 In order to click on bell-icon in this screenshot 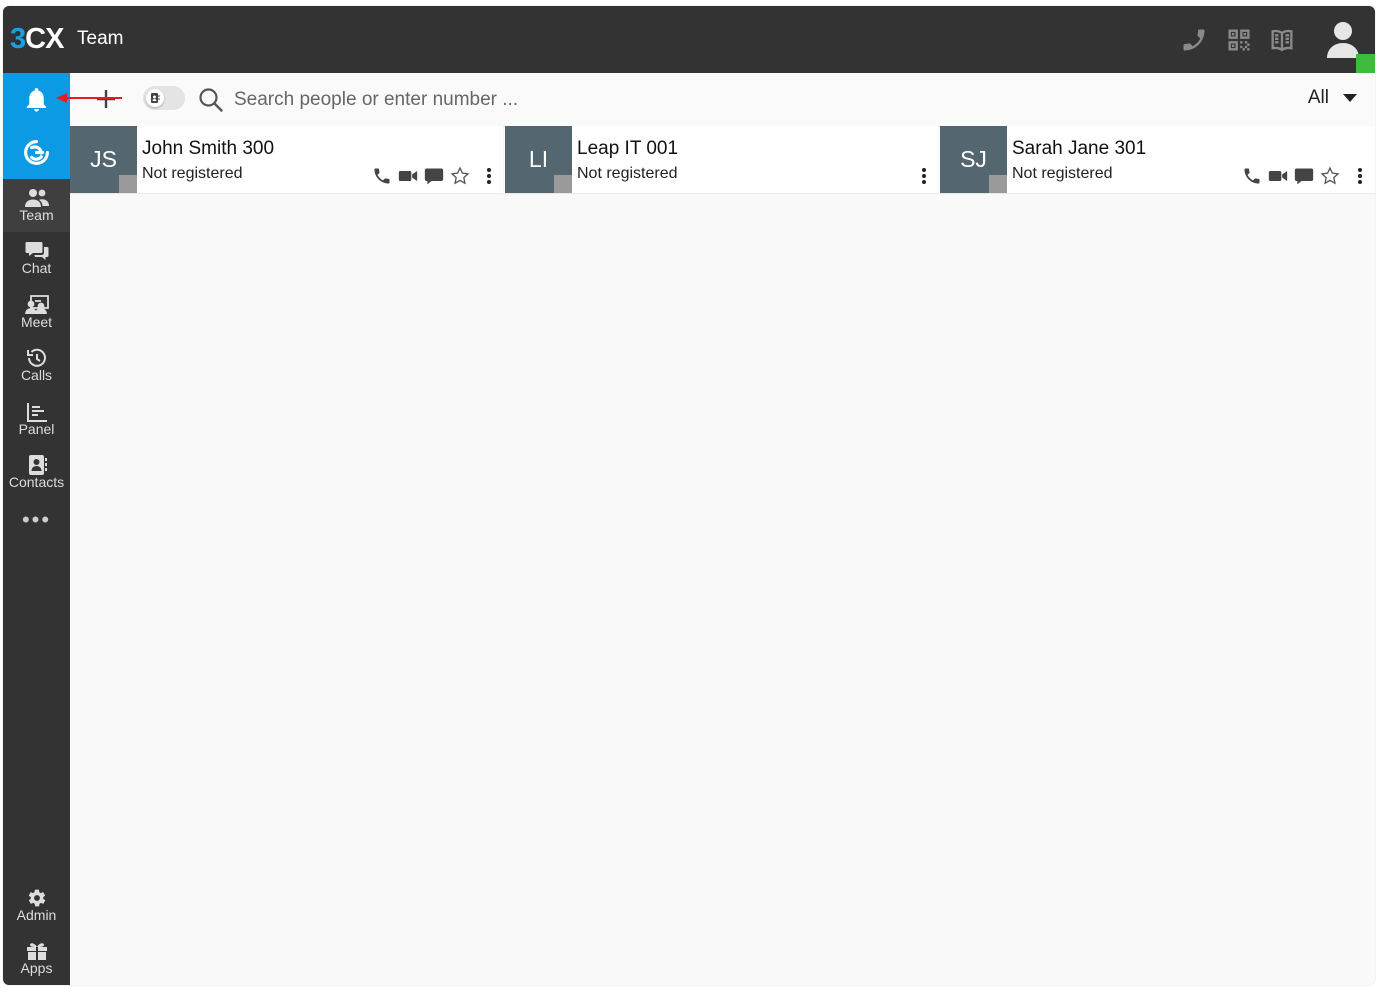, I will do `click(36, 100)`.